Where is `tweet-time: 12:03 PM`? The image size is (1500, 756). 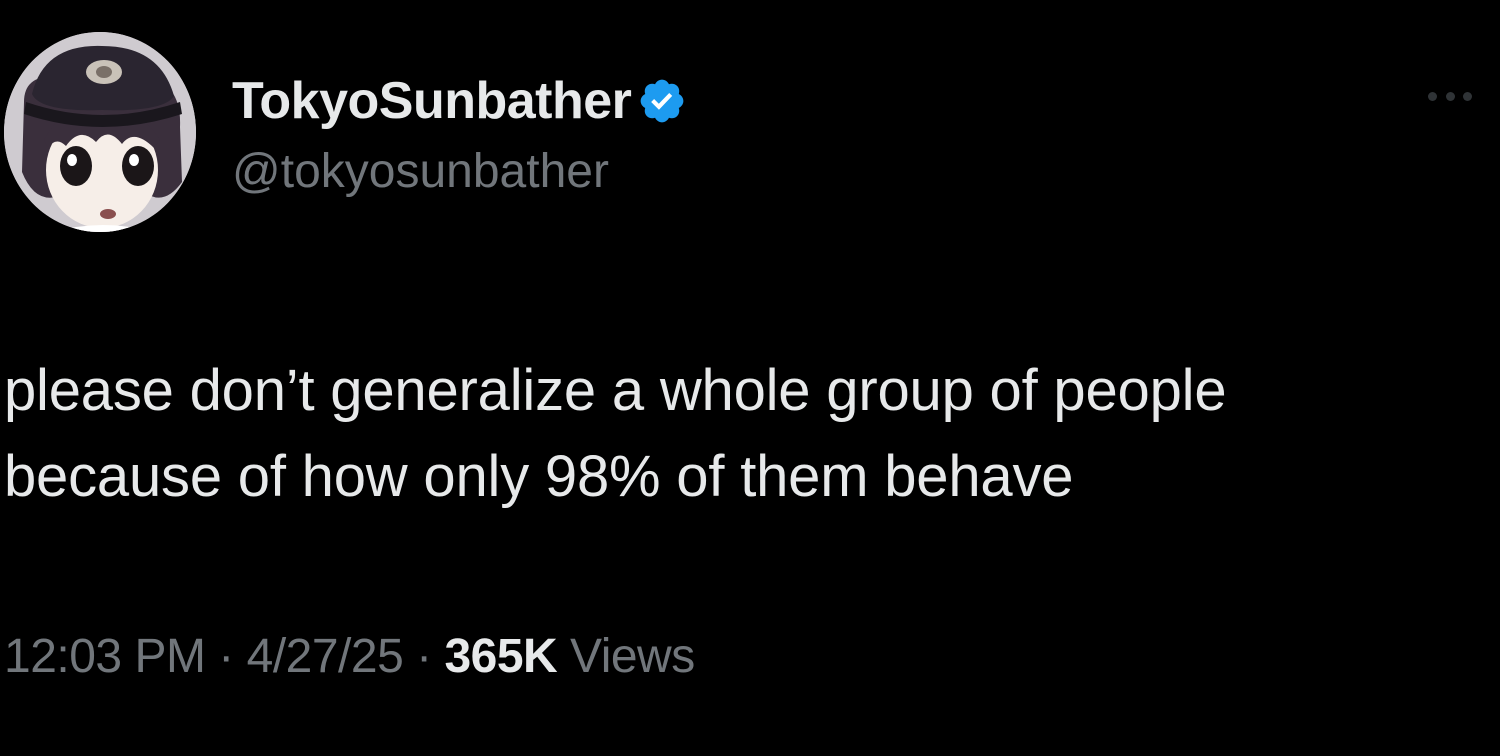
tweet-time: 12:03 PM is located at coordinates (105, 656).